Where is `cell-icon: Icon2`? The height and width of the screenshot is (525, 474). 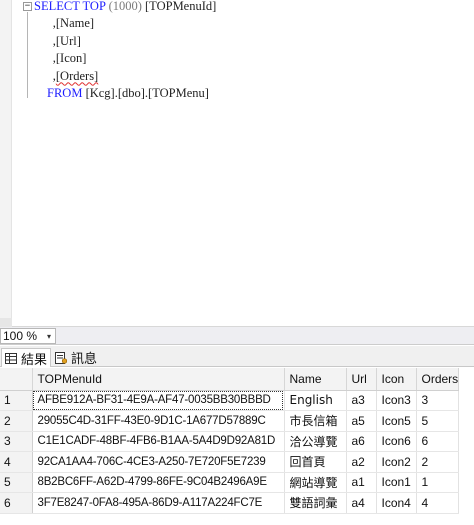
cell-icon: Icon2 is located at coordinates (396, 462).